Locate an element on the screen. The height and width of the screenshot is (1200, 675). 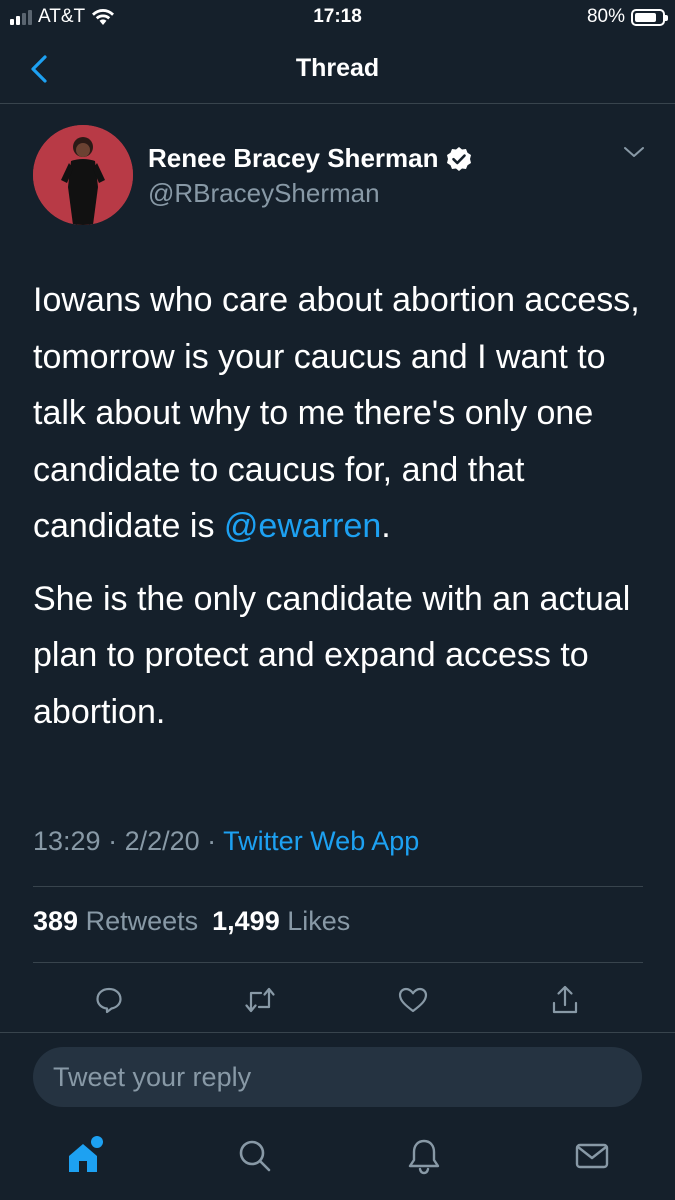
tab-home is located at coordinates (85, 1156).